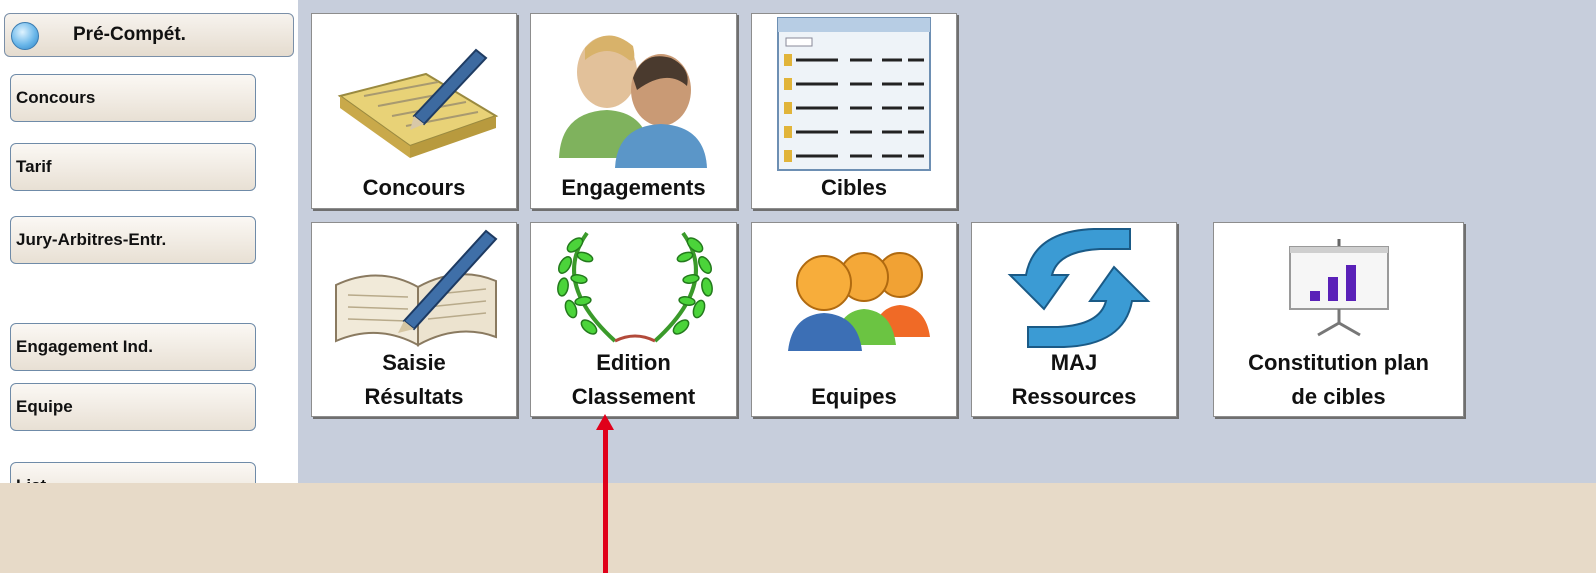  What do you see at coordinates (133, 472) in the screenshot?
I see `sidebar-button-list: List` at bounding box center [133, 472].